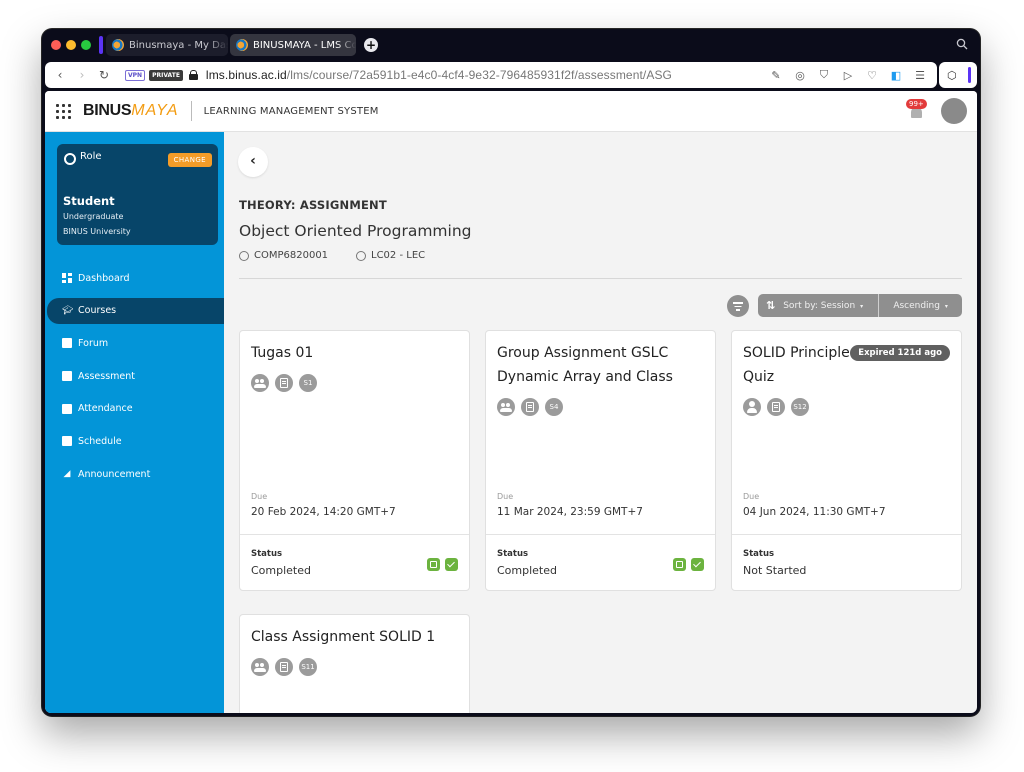 The width and height of the screenshot is (1024, 772). Describe the element at coordinates (63, 111) in the screenshot. I see `app-grid-icon` at that location.